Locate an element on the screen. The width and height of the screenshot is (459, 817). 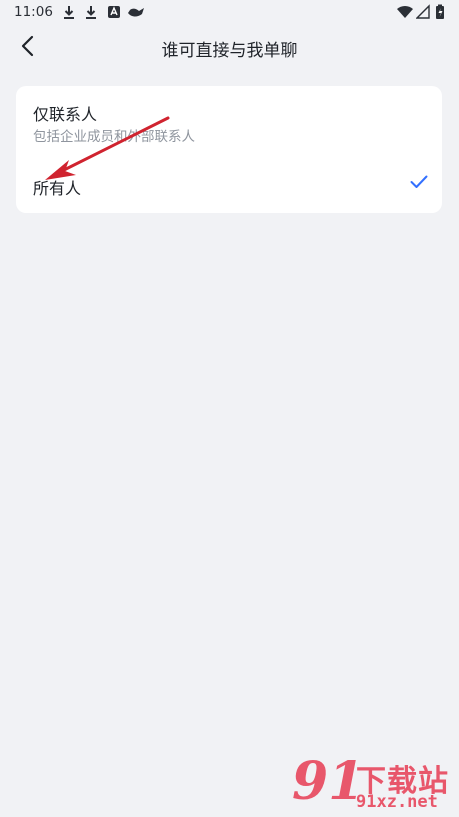
checkmark-icon is located at coordinates (419, 183).